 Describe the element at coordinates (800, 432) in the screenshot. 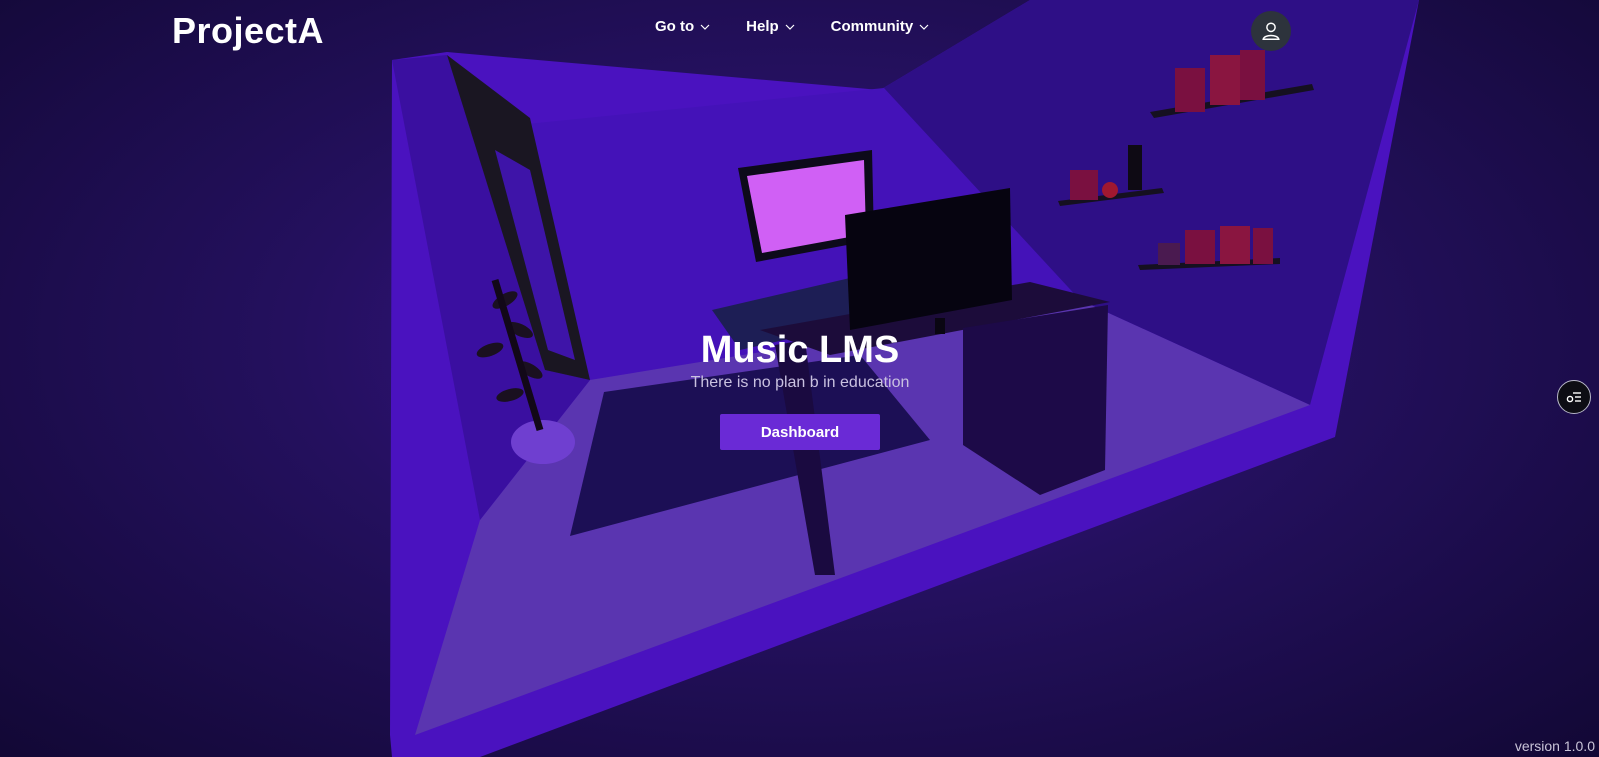

I see `dashboard-button: Dashboard` at that location.